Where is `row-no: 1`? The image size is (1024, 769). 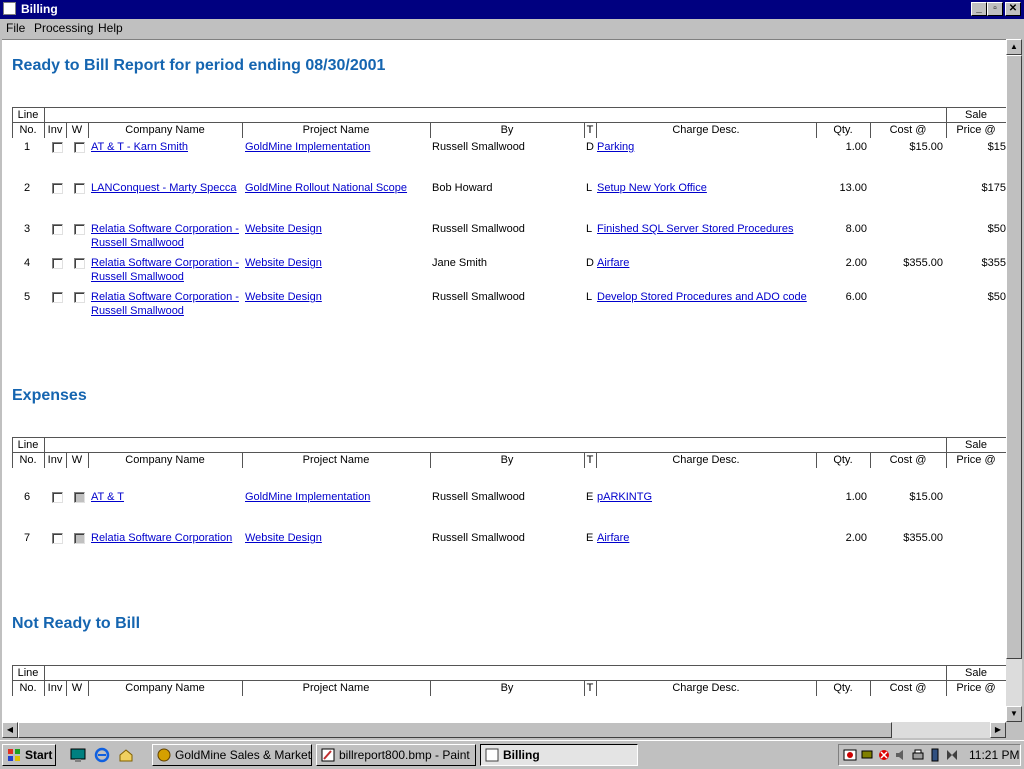 row-no: 1 is located at coordinates (27, 147).